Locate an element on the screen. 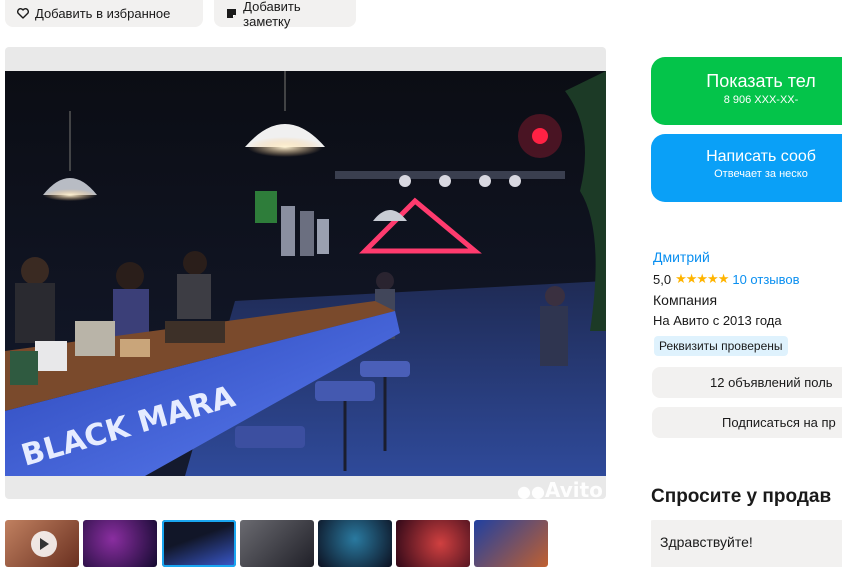 The height and width of the screenshot is (567, 842). ask-message-input: Здравствуйте! is located at coordinates (746, 543).